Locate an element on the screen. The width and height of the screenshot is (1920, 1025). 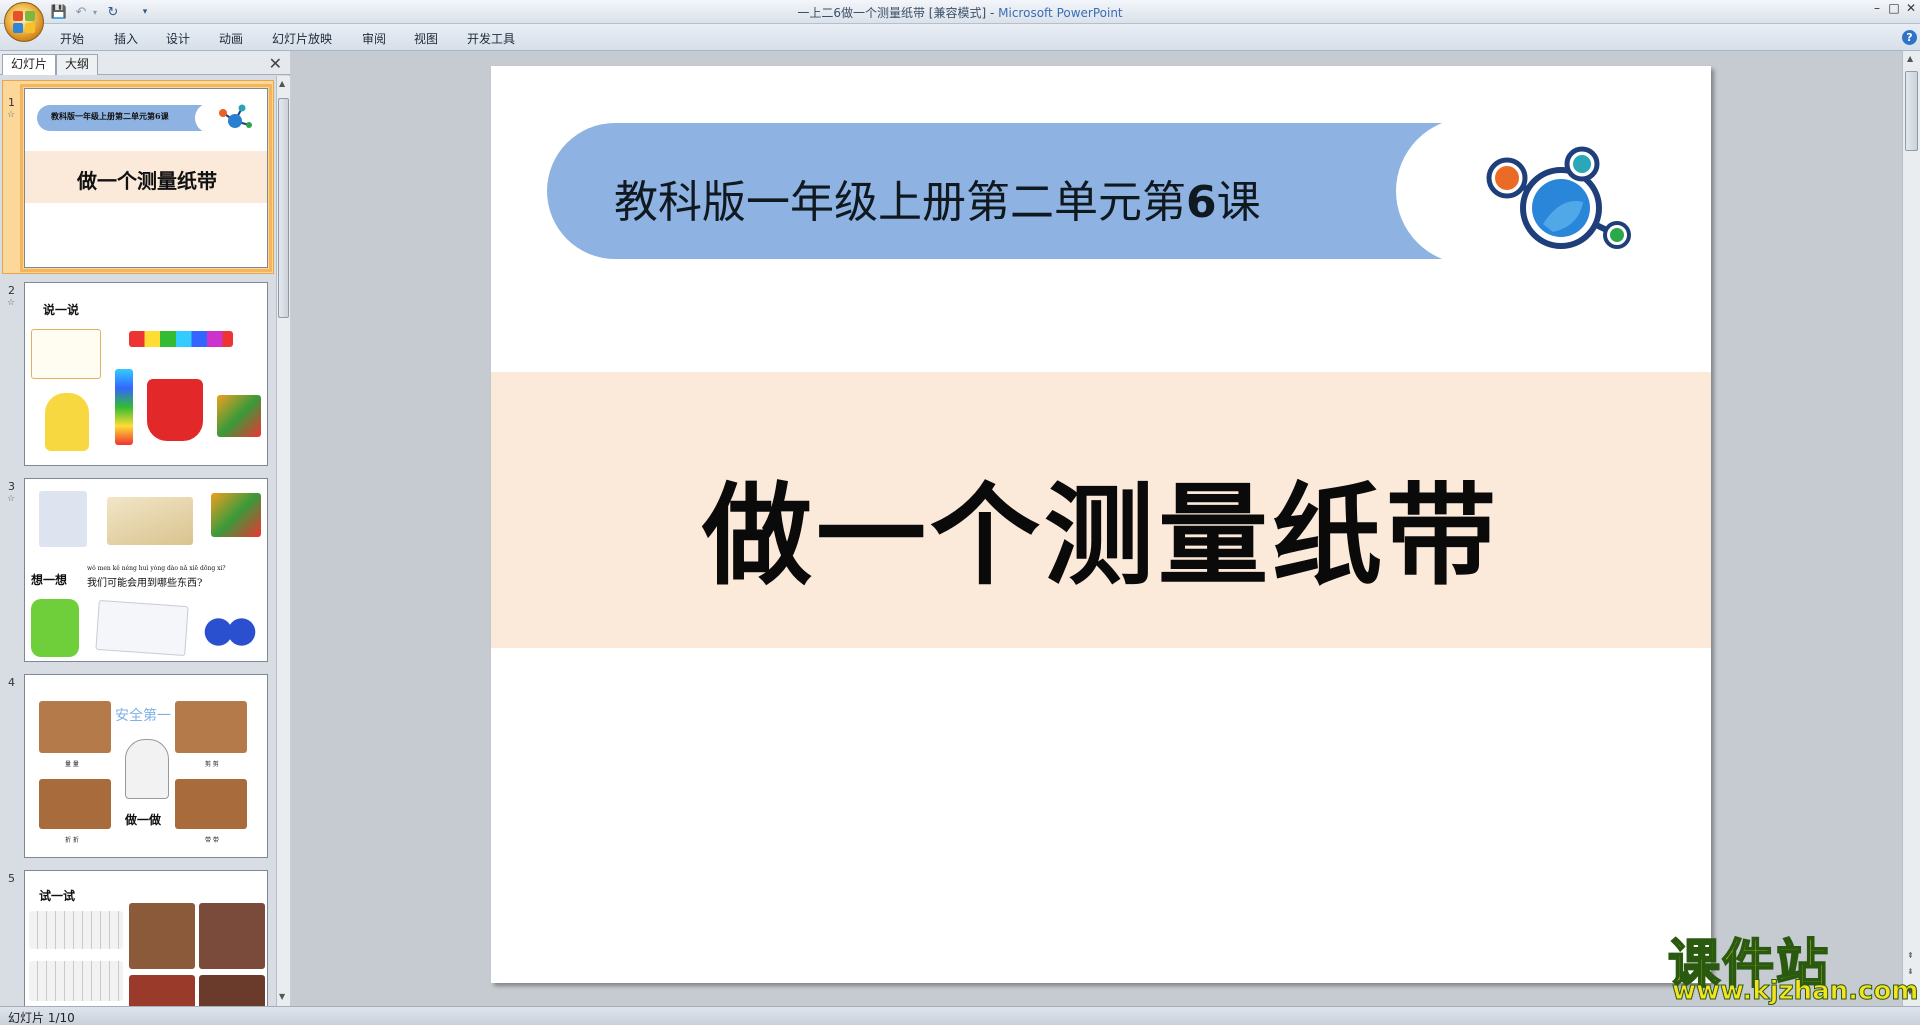
thumb-question: 我们可能会用到哪些东西? is located at coordinates (145, 583).